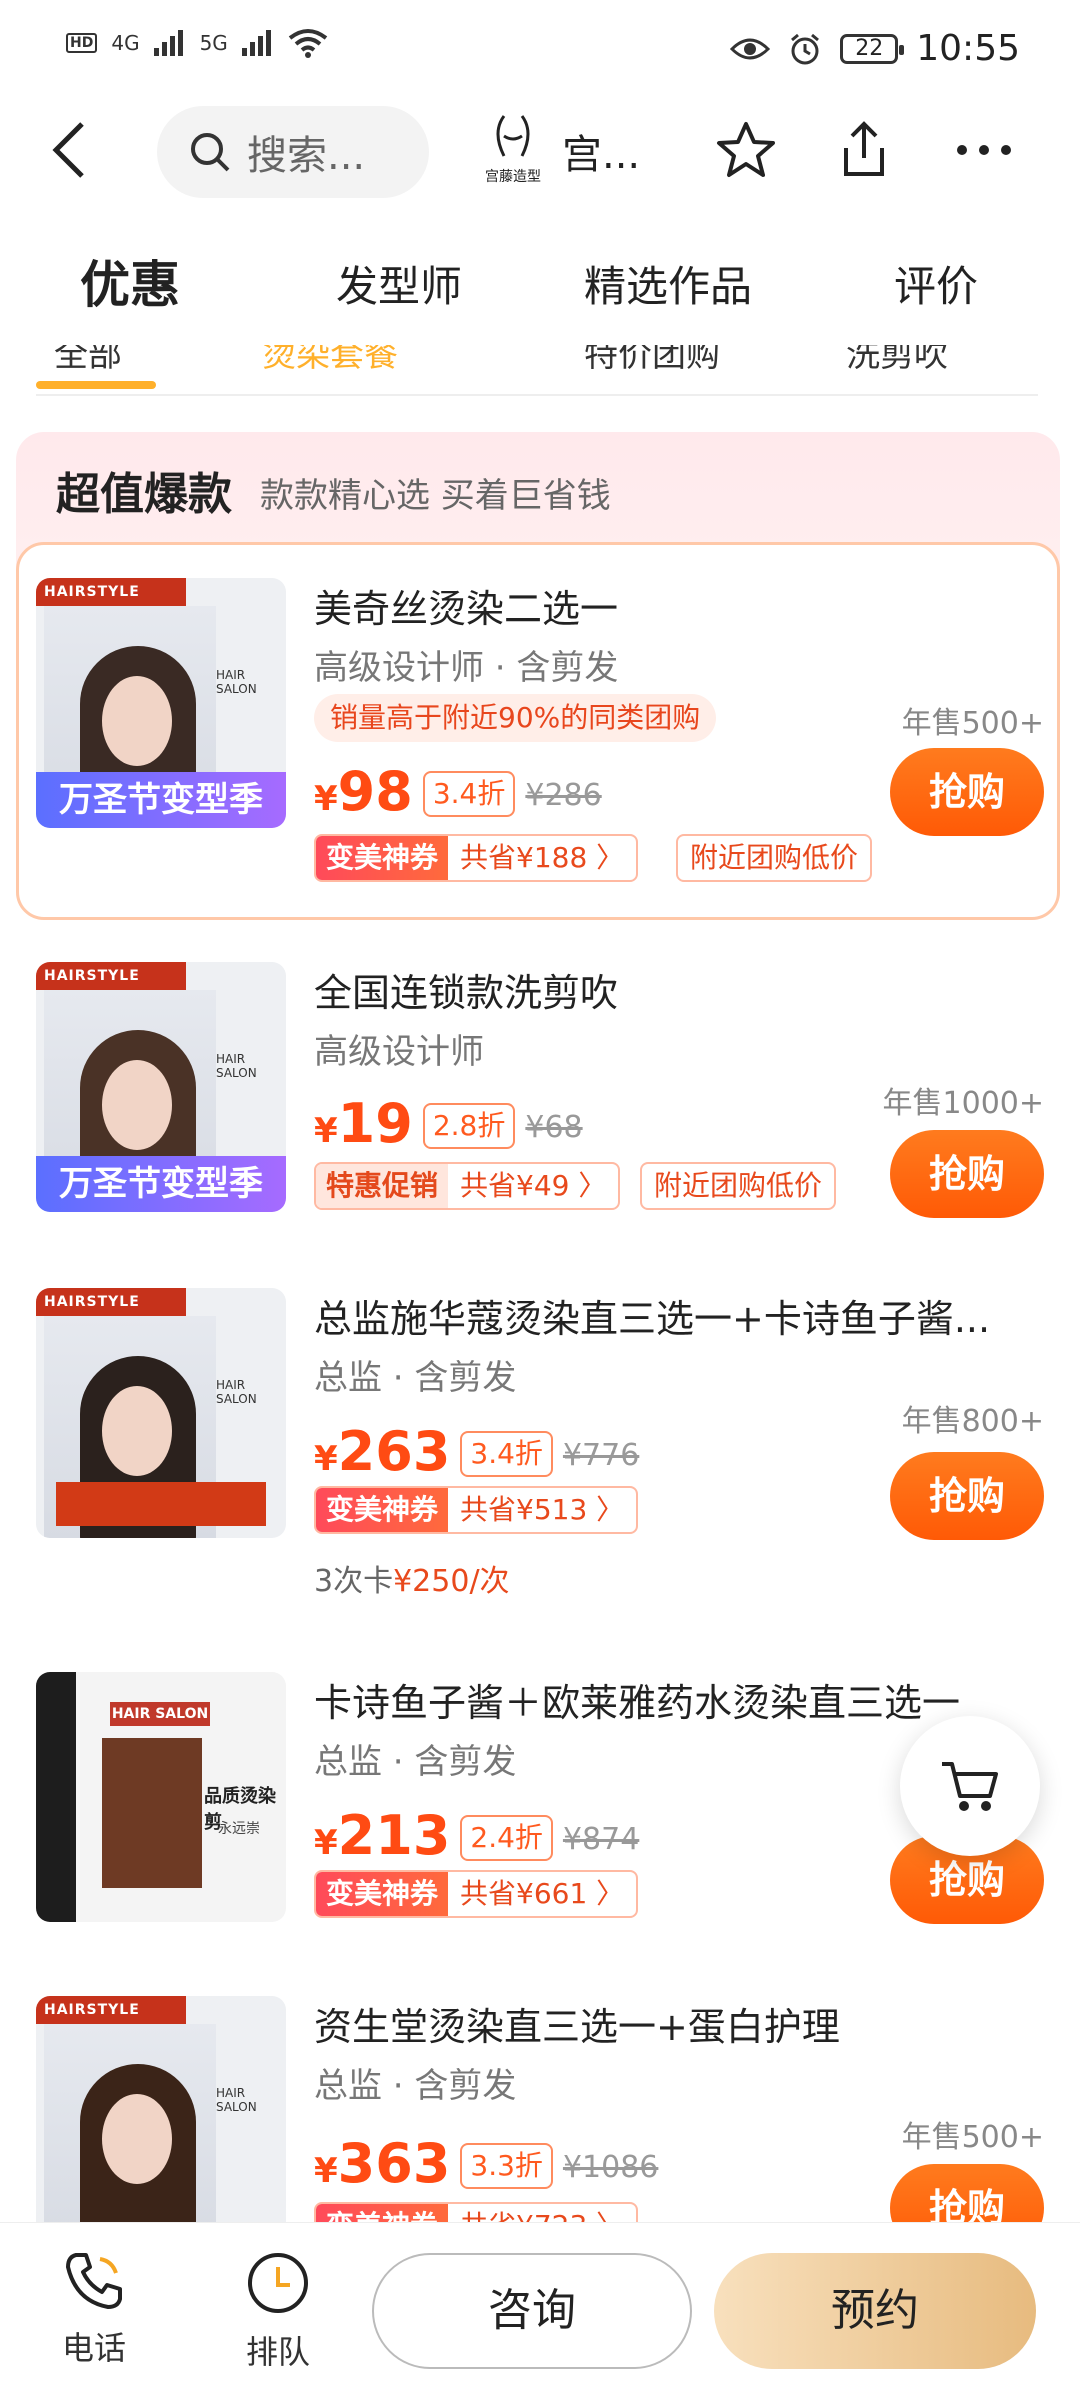 The height and width of the screenshot is (2400, 1080). I want to click on original-price: ¥68, so click(554, 1127).